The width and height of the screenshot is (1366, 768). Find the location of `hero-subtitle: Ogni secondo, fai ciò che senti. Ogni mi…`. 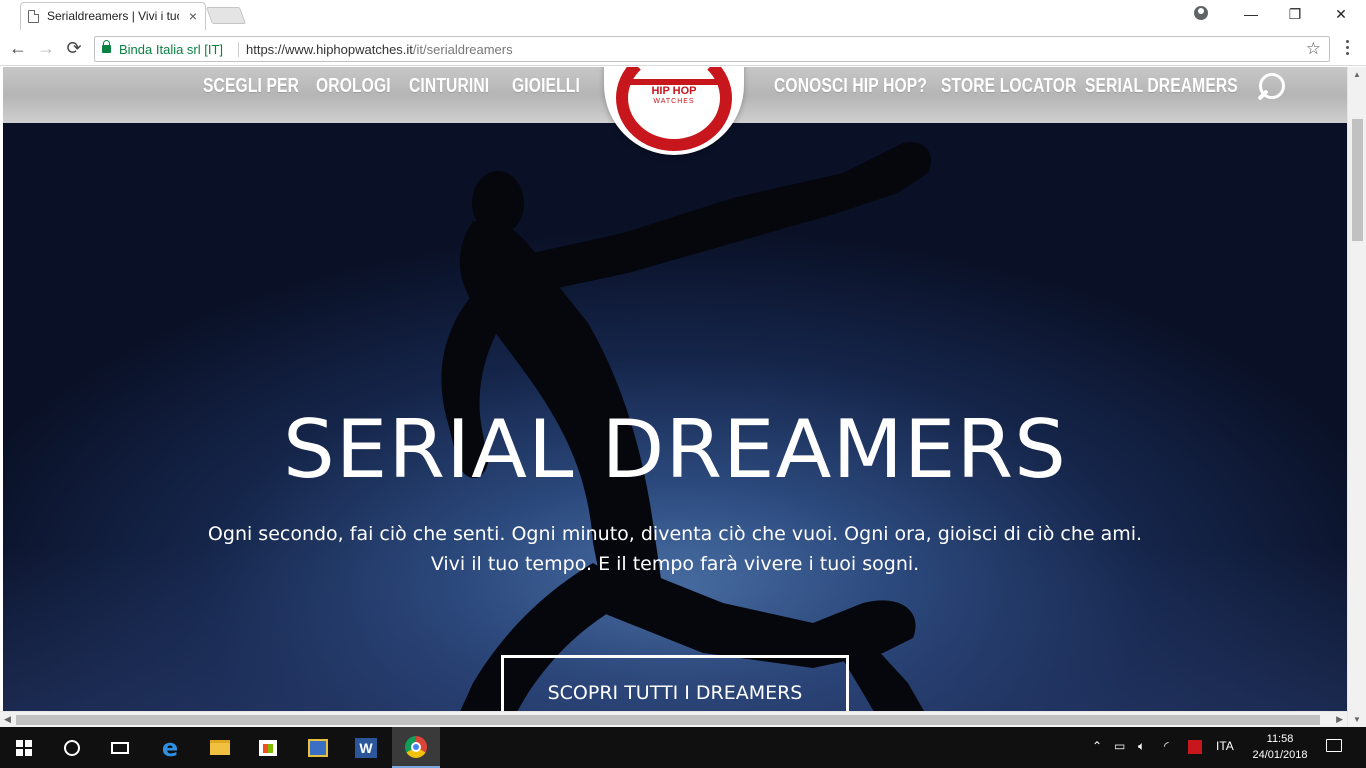

hero-subtitle: Ogni secondo, fai ciò che senti. Ogni mi… is located at coordinates (675, 549).